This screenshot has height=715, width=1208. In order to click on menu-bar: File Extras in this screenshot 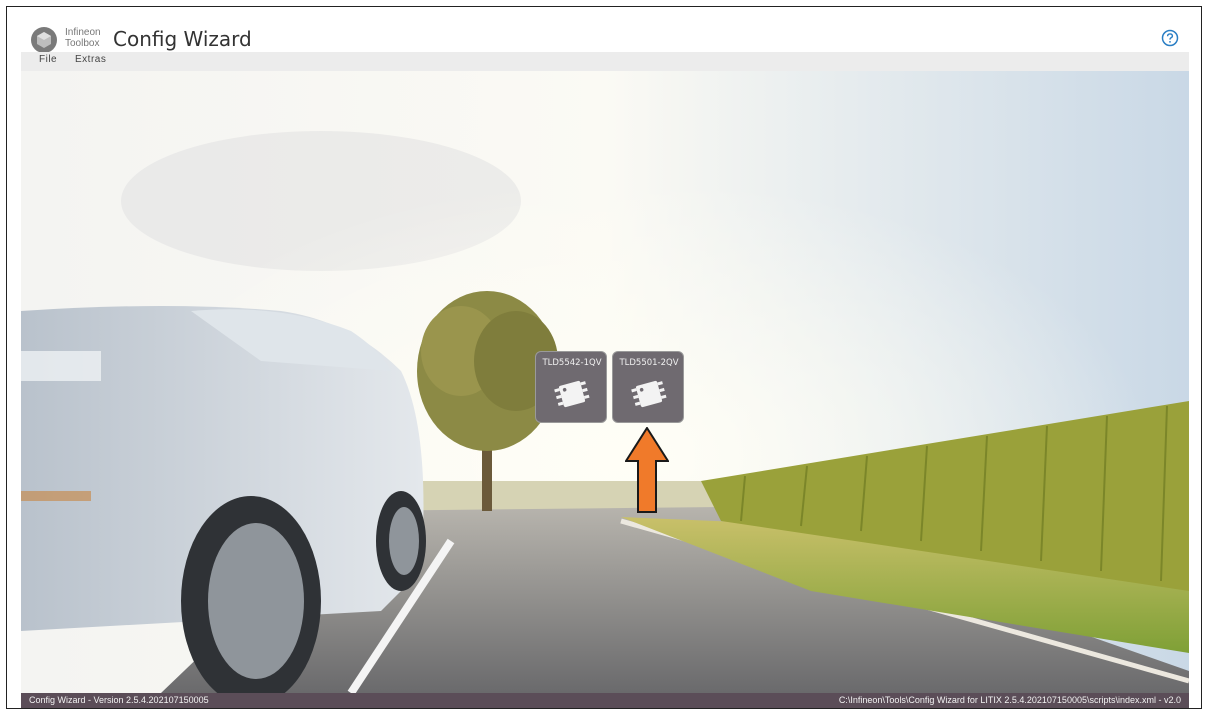, I will do `click(605, 62)`.